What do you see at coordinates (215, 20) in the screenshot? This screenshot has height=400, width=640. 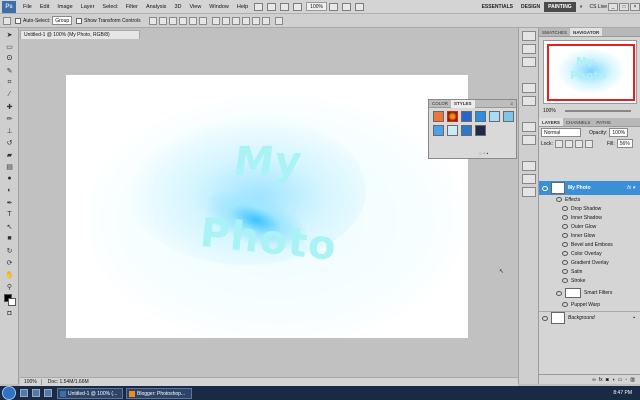 I see `distribute-top-icon` at bounding box center [215, 20].